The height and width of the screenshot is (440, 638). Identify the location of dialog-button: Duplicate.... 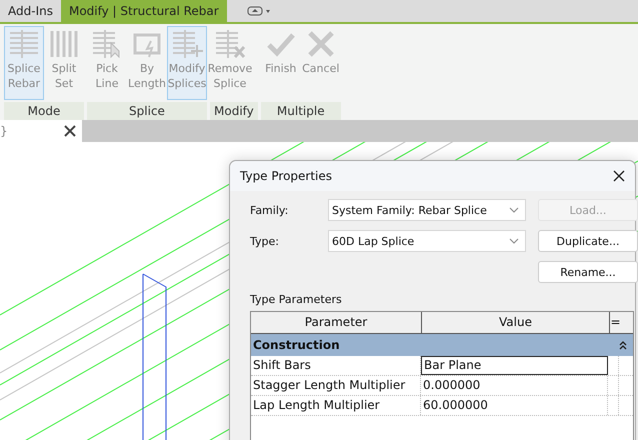
(588, 241).